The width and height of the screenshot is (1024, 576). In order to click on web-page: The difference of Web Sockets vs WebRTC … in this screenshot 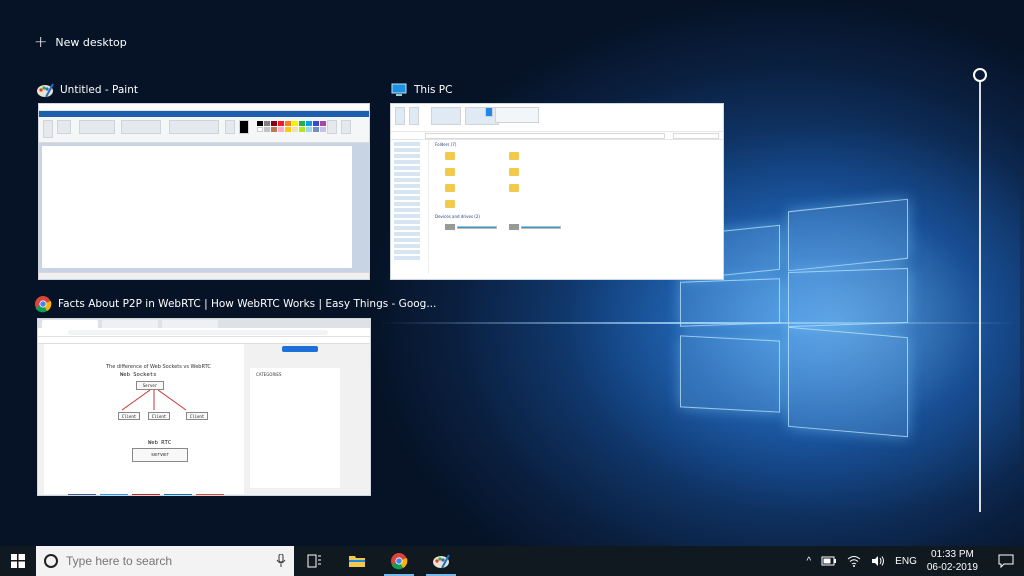, I will do `click(204, 419)`.